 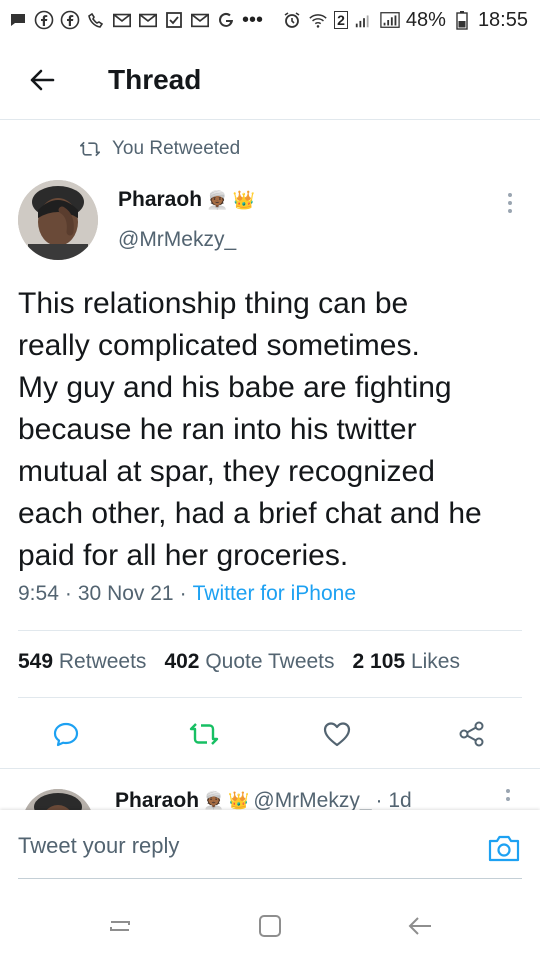 I want to click on reply-preview: Pharaoh 👳🏾 👑 @MrMekzy_ · 1d, so click(x=270, y=789).